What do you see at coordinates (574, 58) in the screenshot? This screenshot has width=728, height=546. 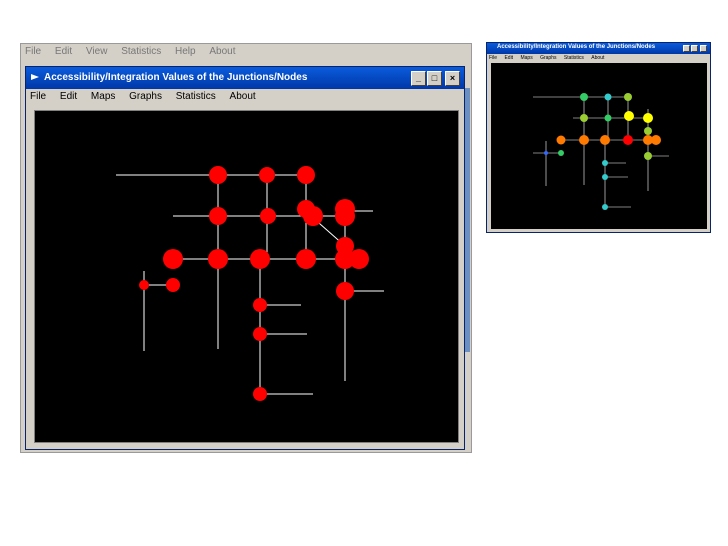 I see `small-menu-statistics: Statistics` at bounding box center [574, 58].